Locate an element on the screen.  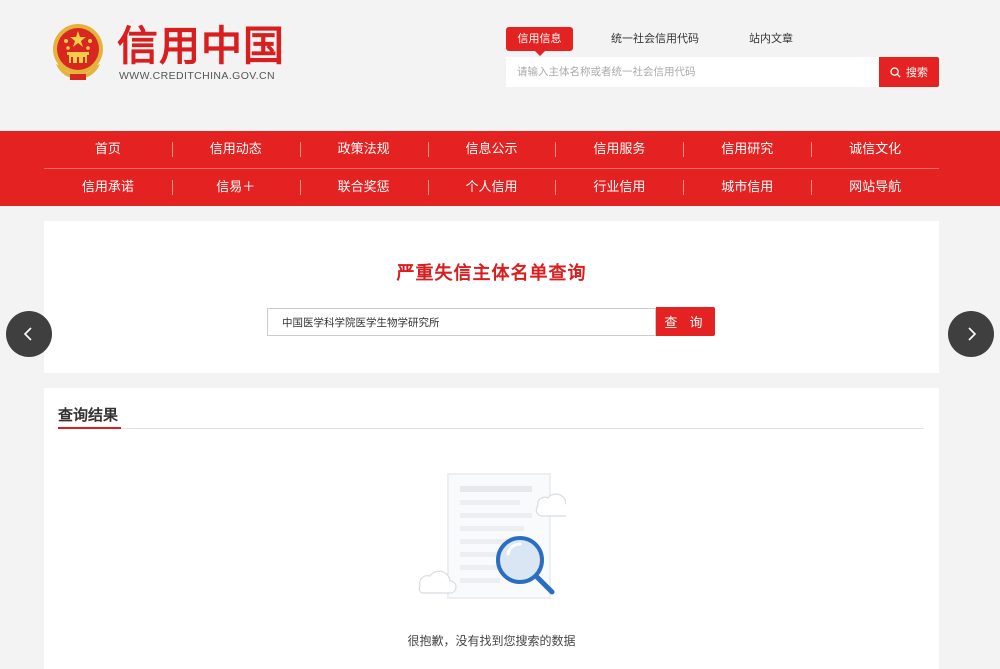
nav-item-integrity-culture: 诚信文化 is located at coordinates (875, 149).